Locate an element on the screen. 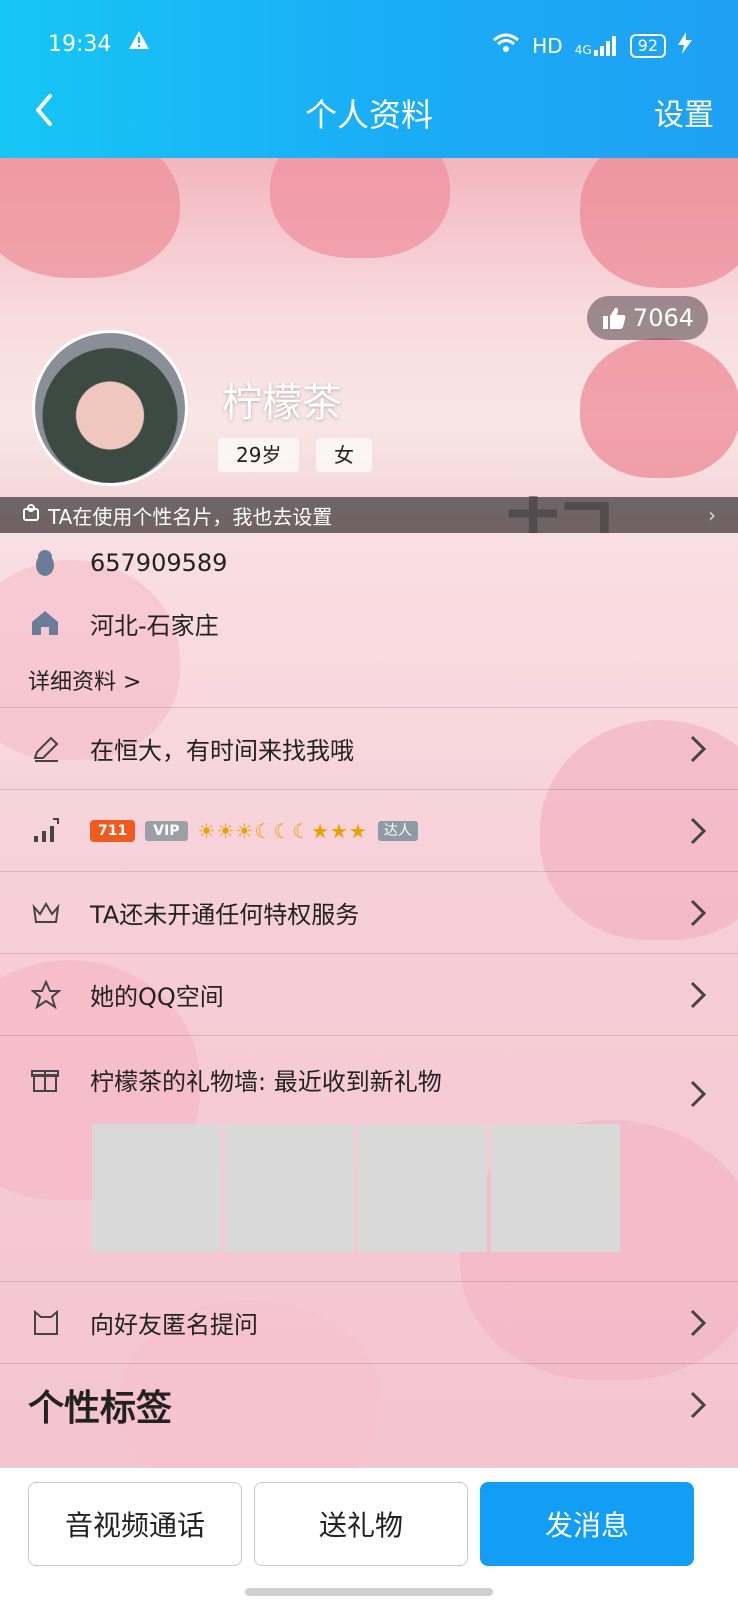  qq-number-row: 657909589 is located at coordinates (369, 563).